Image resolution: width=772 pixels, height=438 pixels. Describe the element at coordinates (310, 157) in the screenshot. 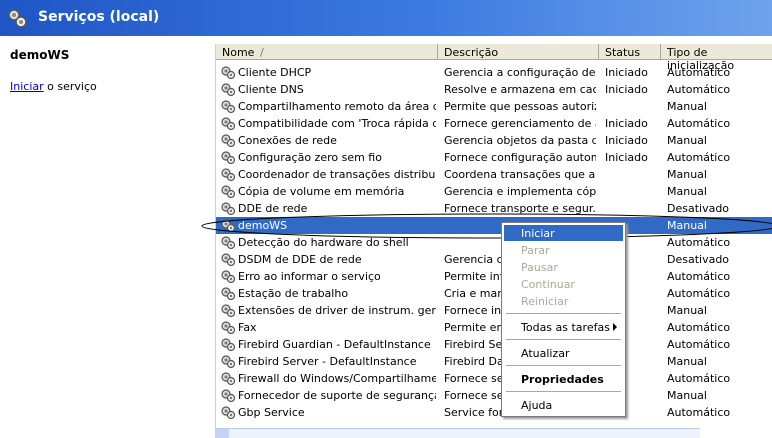

I see `service-name: Configuração zero sem fio` at that location.